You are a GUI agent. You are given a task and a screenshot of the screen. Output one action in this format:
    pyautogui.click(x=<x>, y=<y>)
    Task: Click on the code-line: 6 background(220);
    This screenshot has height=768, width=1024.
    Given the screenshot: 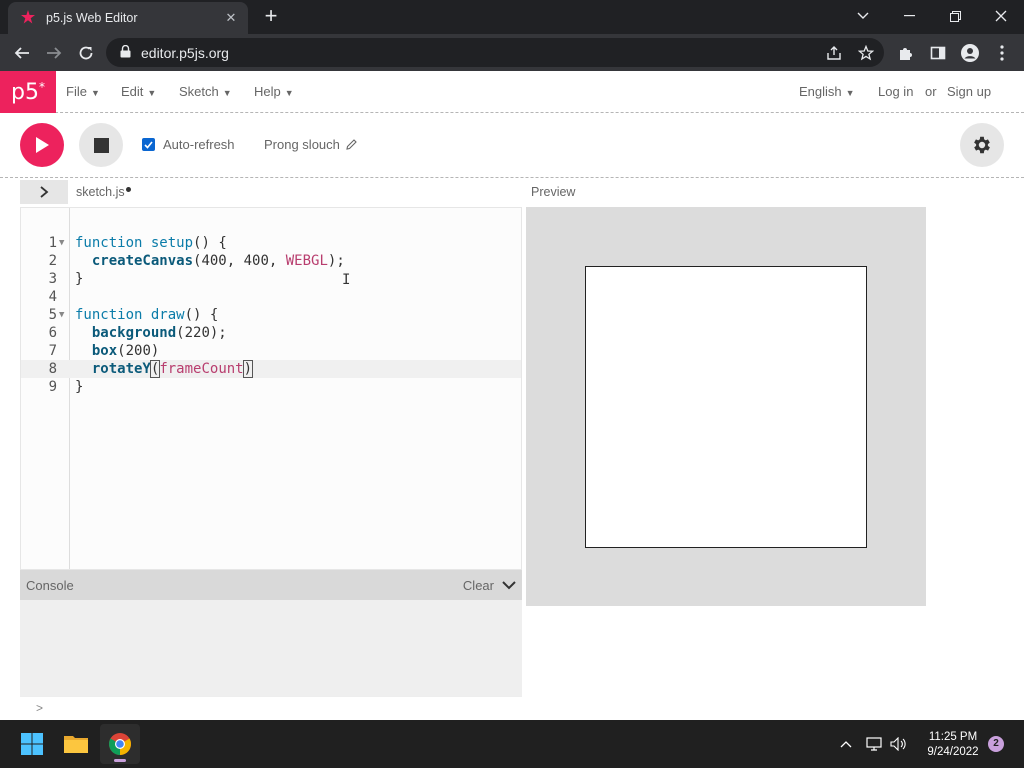 What is the action you would take?
    pyautogui.click(x=271, y=333)
    